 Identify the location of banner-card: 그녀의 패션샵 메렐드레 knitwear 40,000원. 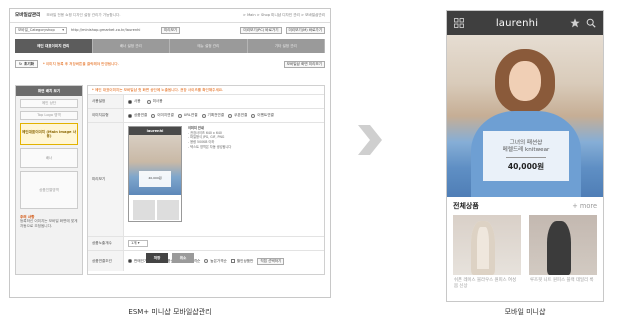
(526, 156).